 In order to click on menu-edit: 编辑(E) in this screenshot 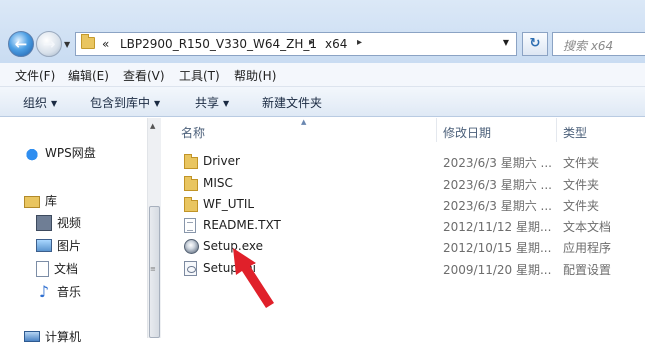, I will do `click(88, 75)`.